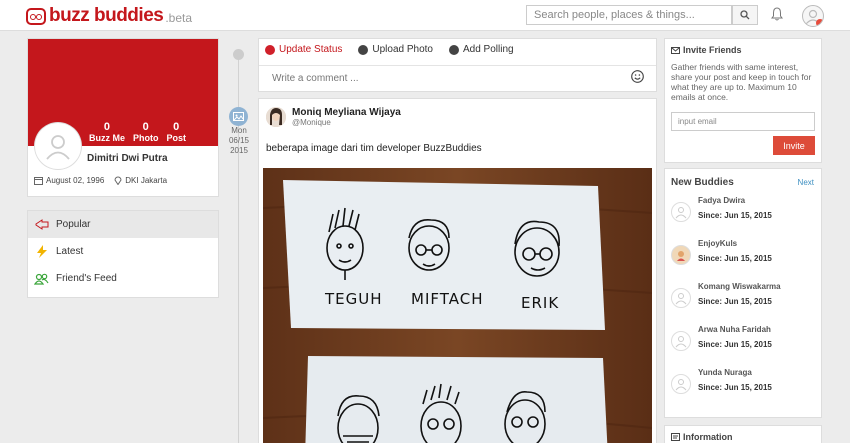  I want to click on profile-meta: August 02, 1996 DKI Jakarta, so click(100, 180).